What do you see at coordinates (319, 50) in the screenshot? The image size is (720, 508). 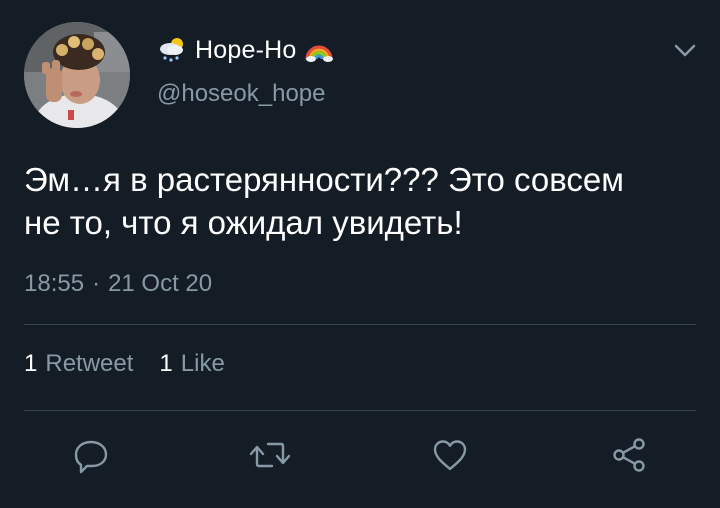 I see `rainbow-emoji-icon` at bounding box center [319, 50].